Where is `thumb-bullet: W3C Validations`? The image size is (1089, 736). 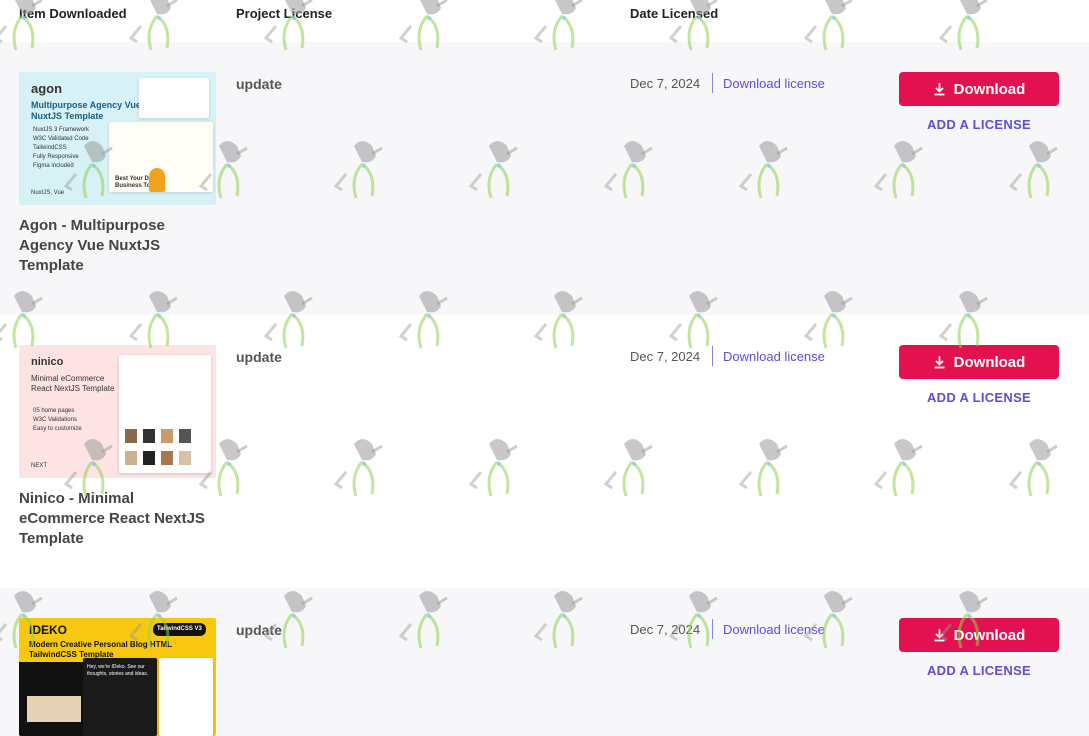
thumb-bullet: W3C Validations is located at coordinates (55, 420).